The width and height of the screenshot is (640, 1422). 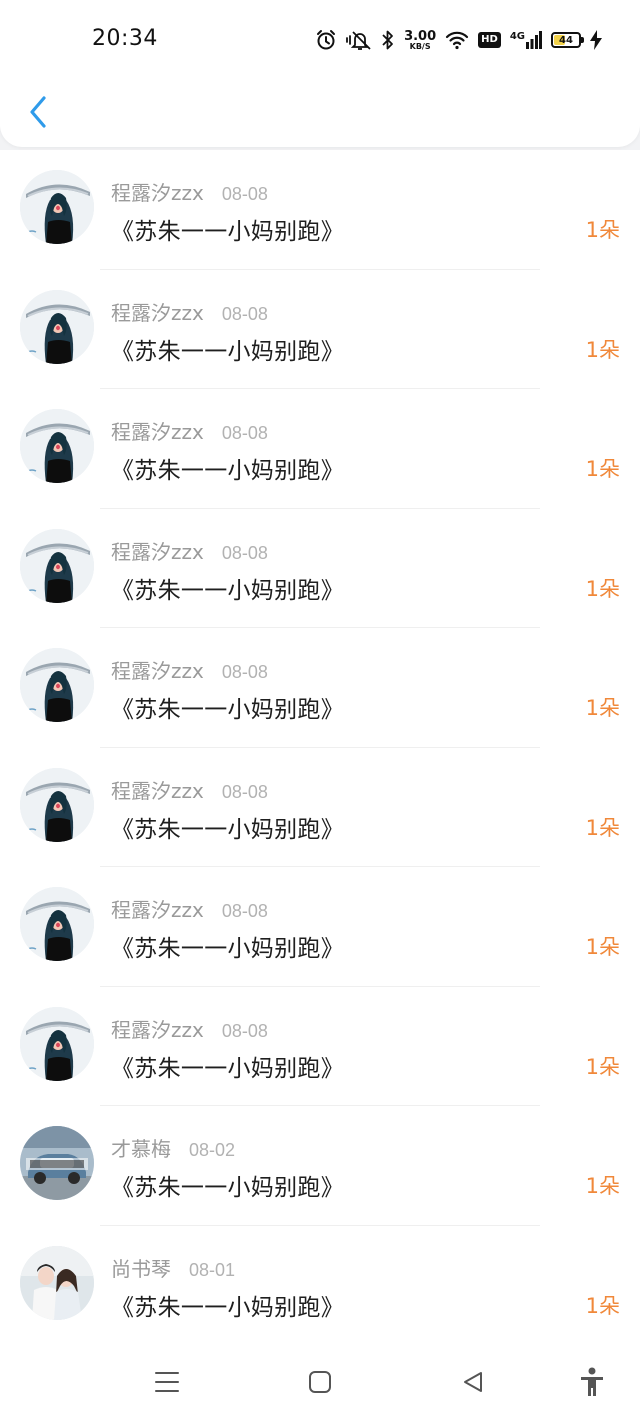 What do you see at coordinates (517, 36) in the screenshot?
I see `network-type: 4G` at bounding box center [517, 36].